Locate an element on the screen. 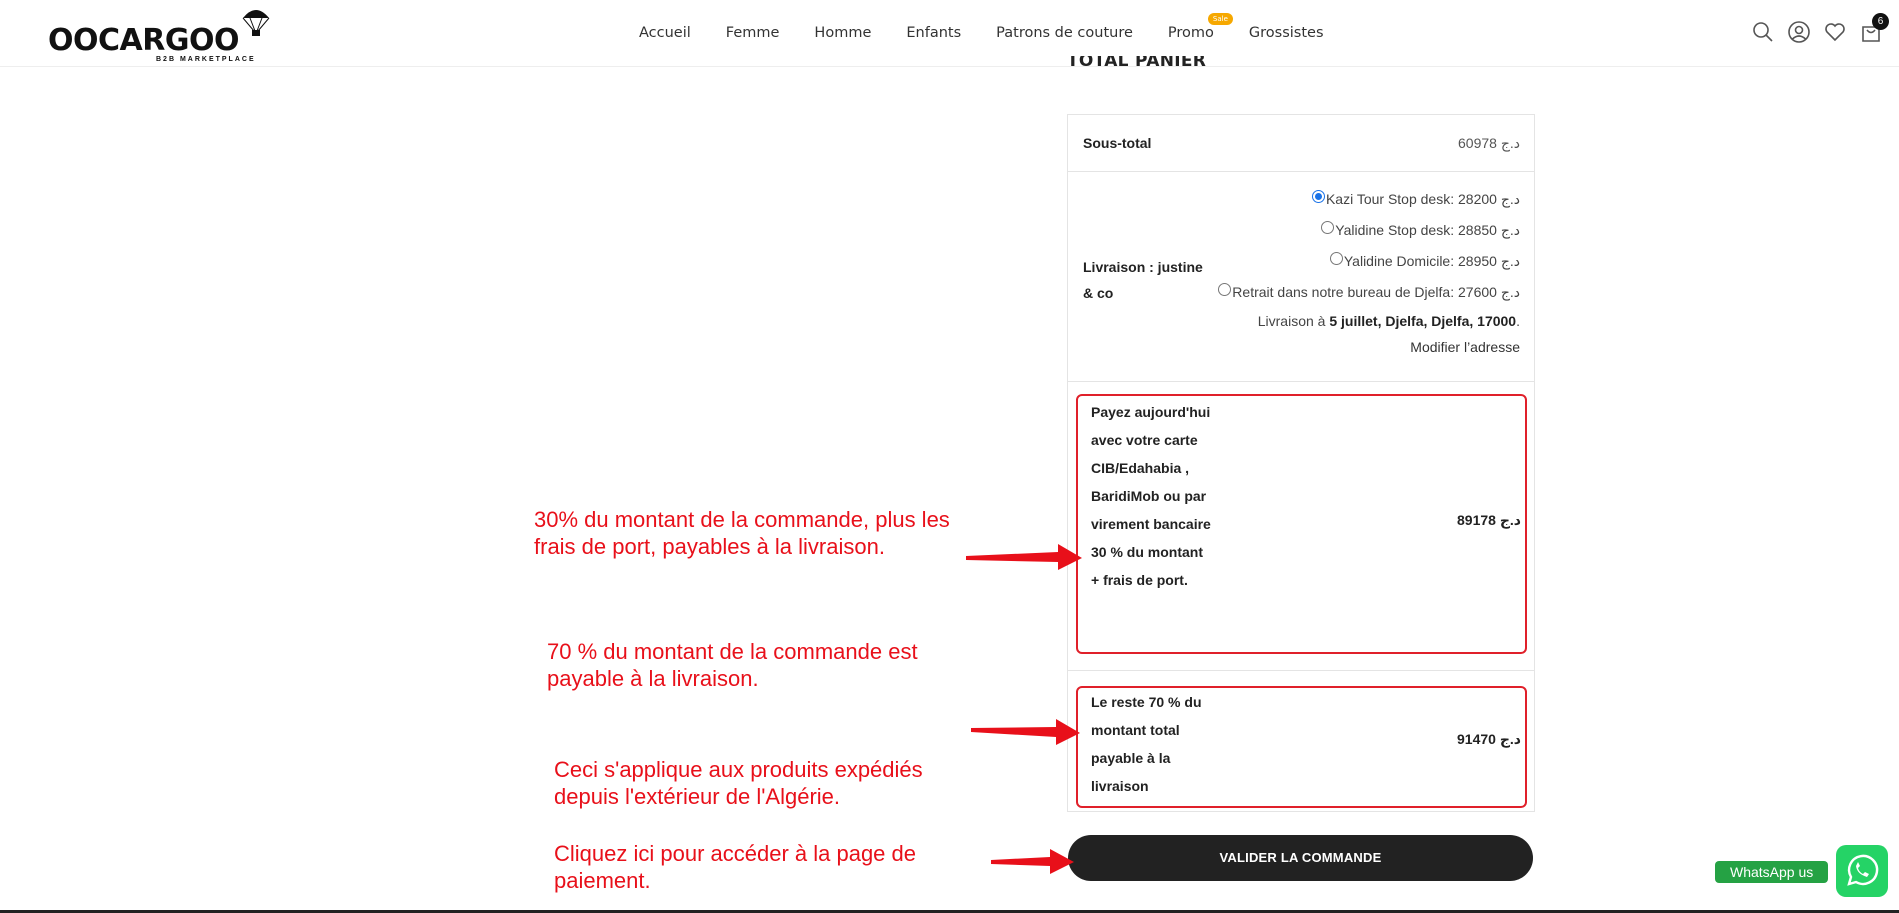 This screenshot has height=913, width=1899. shopping-bag-icon: 6 is located at coordinates (1874, 28).